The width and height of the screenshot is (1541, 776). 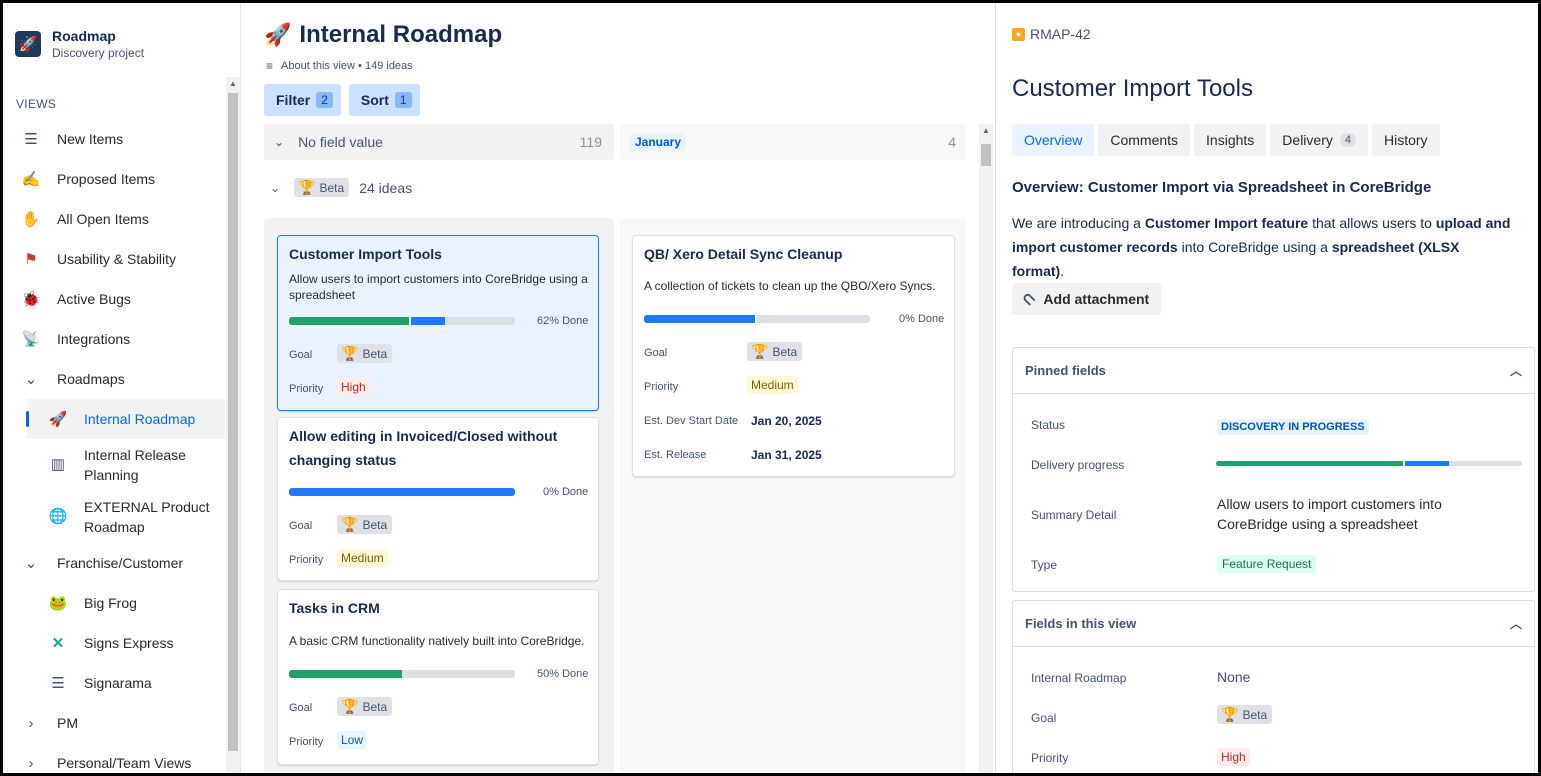 What do you see at coordinates (31, 259) in the screenshot?
I see `red-flag-icon: ⚑` at bounding box center [31, 259].